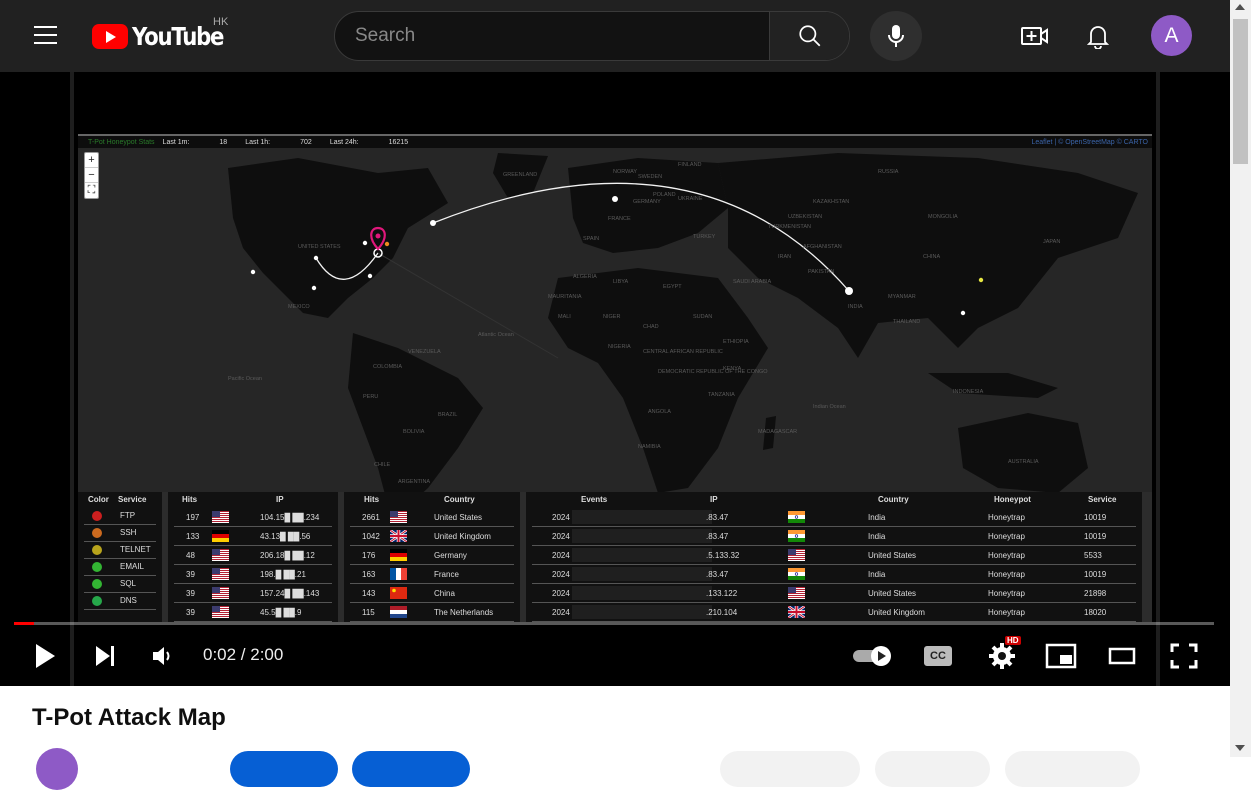  Describe the element at coordinates (809, 36) in the screenshot. I see `search-button` at that location.